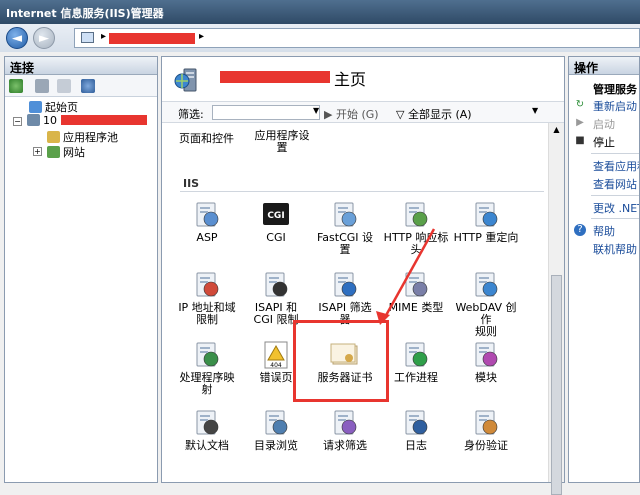 This screenshot has height=495, width=640. I want to click on feature-app-settings: 应用程序设 置, so click(282, 142).